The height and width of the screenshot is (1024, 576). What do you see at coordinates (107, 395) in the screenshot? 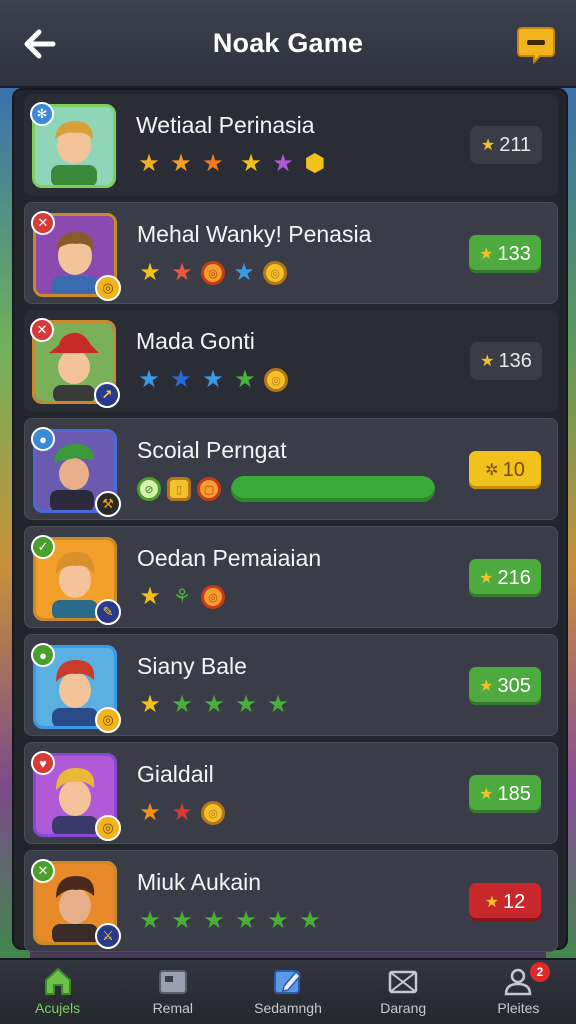
I see `coin-badge-icon: ↗` at bounding box center [107, 395].